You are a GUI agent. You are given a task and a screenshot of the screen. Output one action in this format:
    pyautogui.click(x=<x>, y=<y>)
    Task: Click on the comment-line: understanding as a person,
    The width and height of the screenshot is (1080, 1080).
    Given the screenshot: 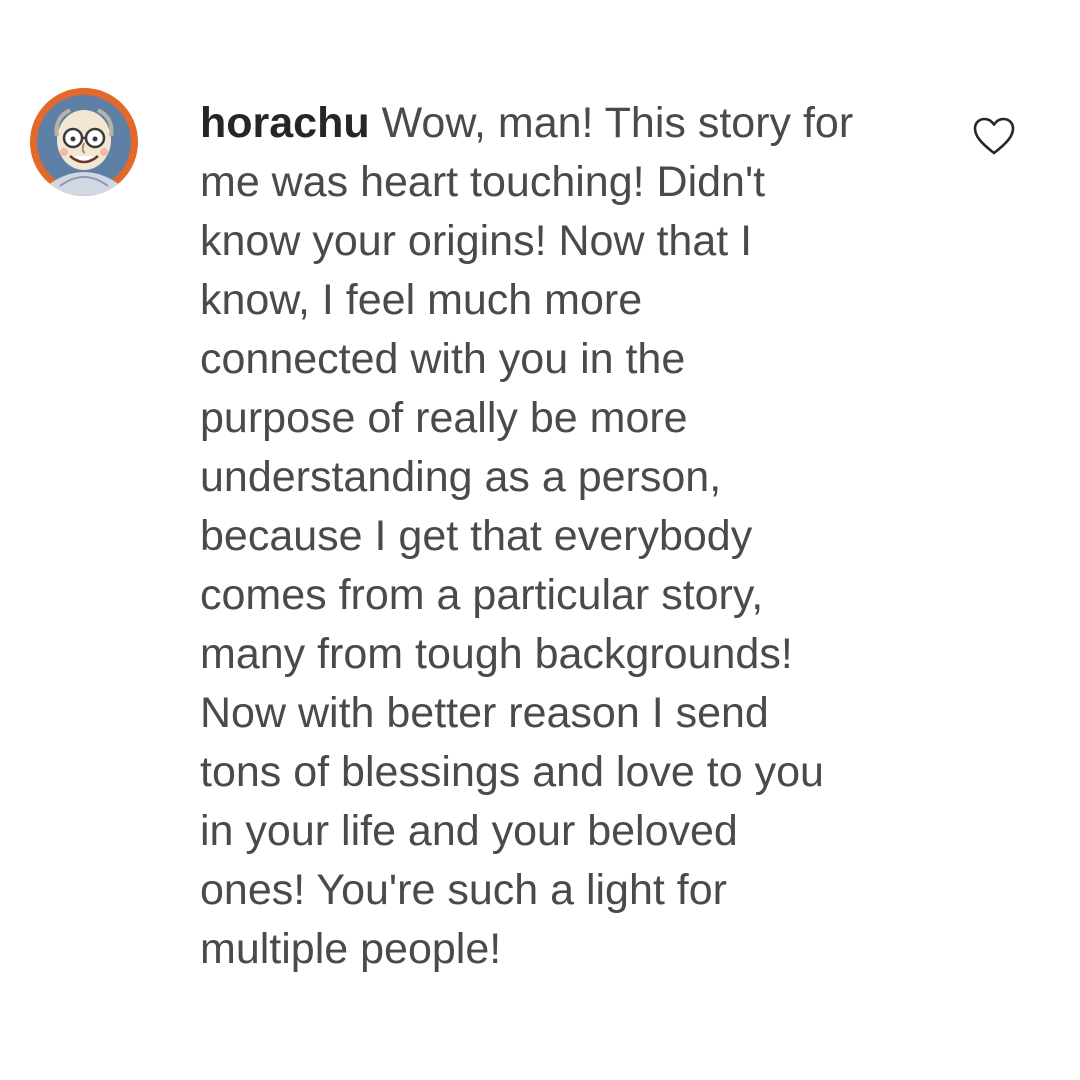 What is the action you would take?
    pyautogui.click(x=461, y=477)
    